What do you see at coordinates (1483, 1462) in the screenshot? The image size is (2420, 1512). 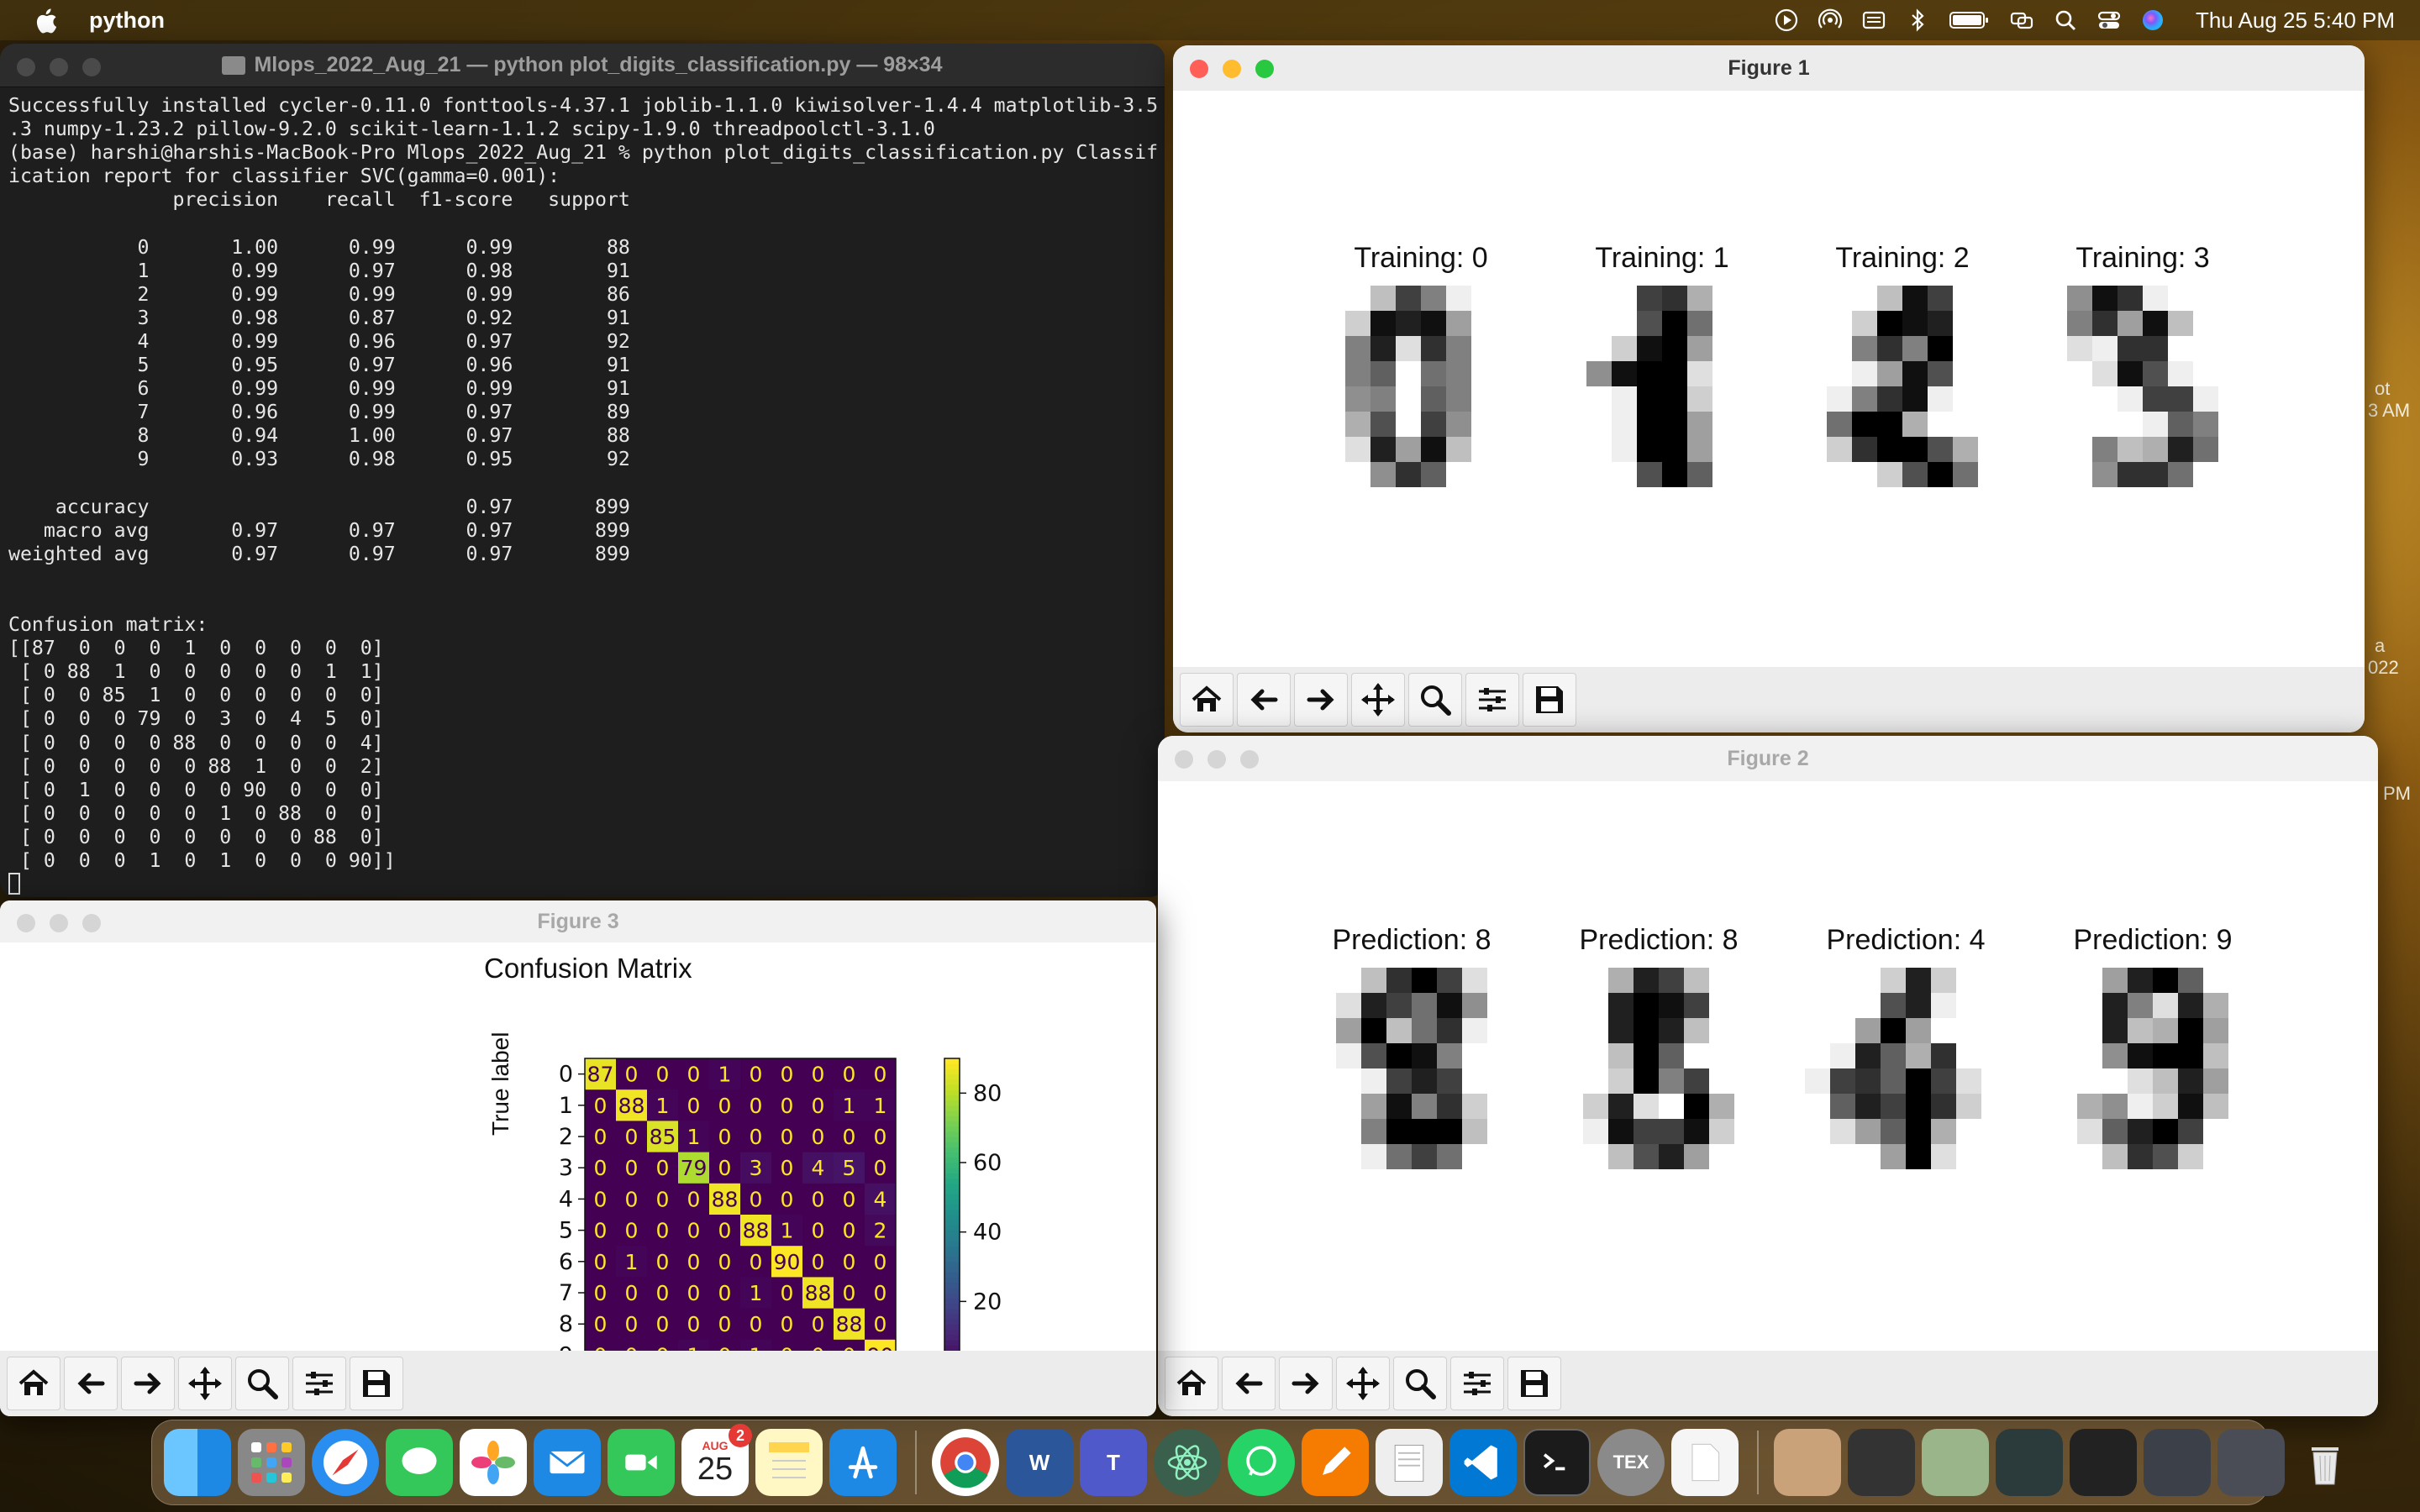 I see `vscode-icon` at bounding box center [1483, 1462].